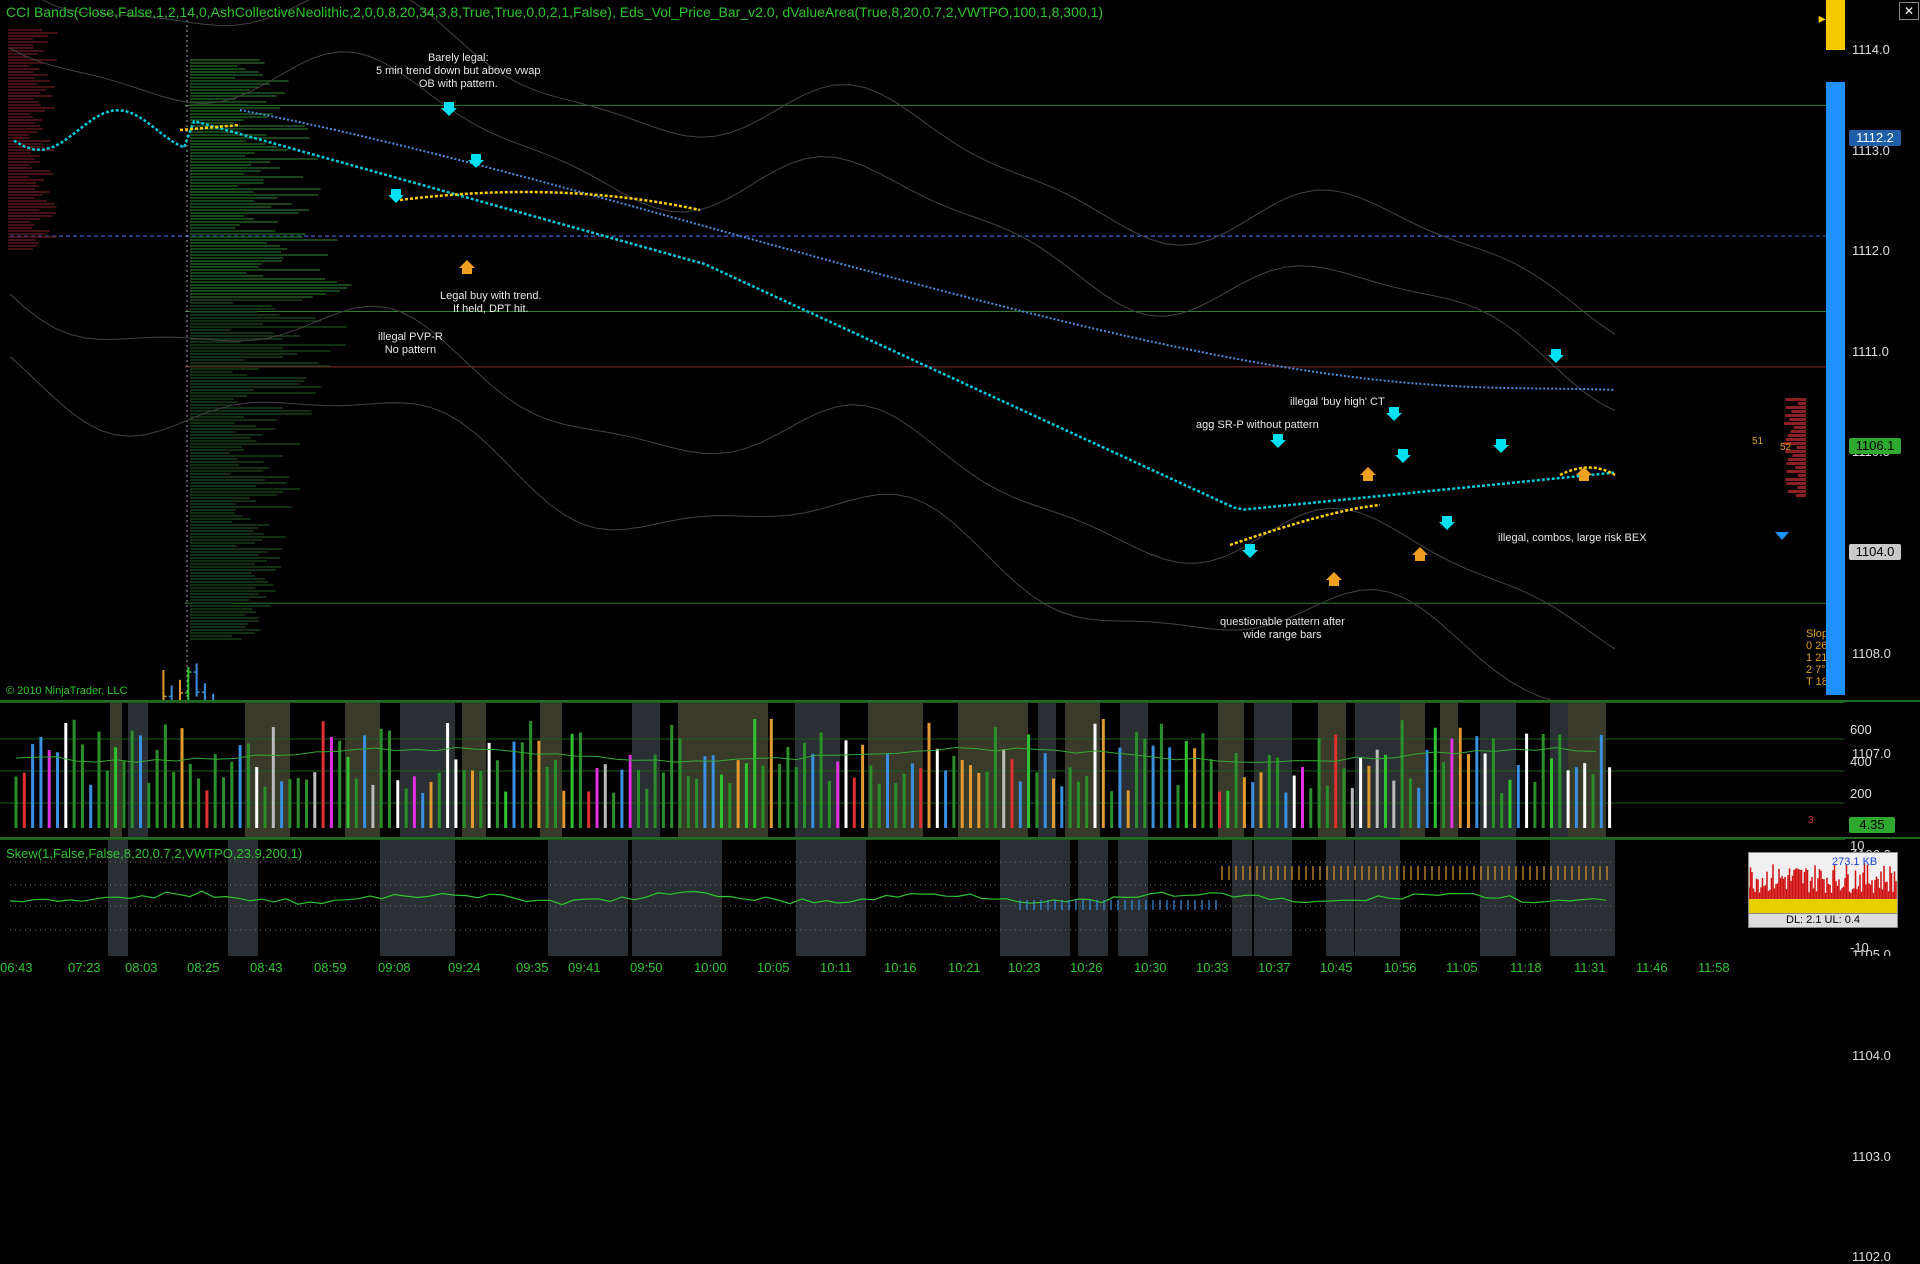  What do you see at coordinates (1871, 251) in the screenshot?
I see `price-tick-label: 1112.0` at bounding box center [1871, 251].